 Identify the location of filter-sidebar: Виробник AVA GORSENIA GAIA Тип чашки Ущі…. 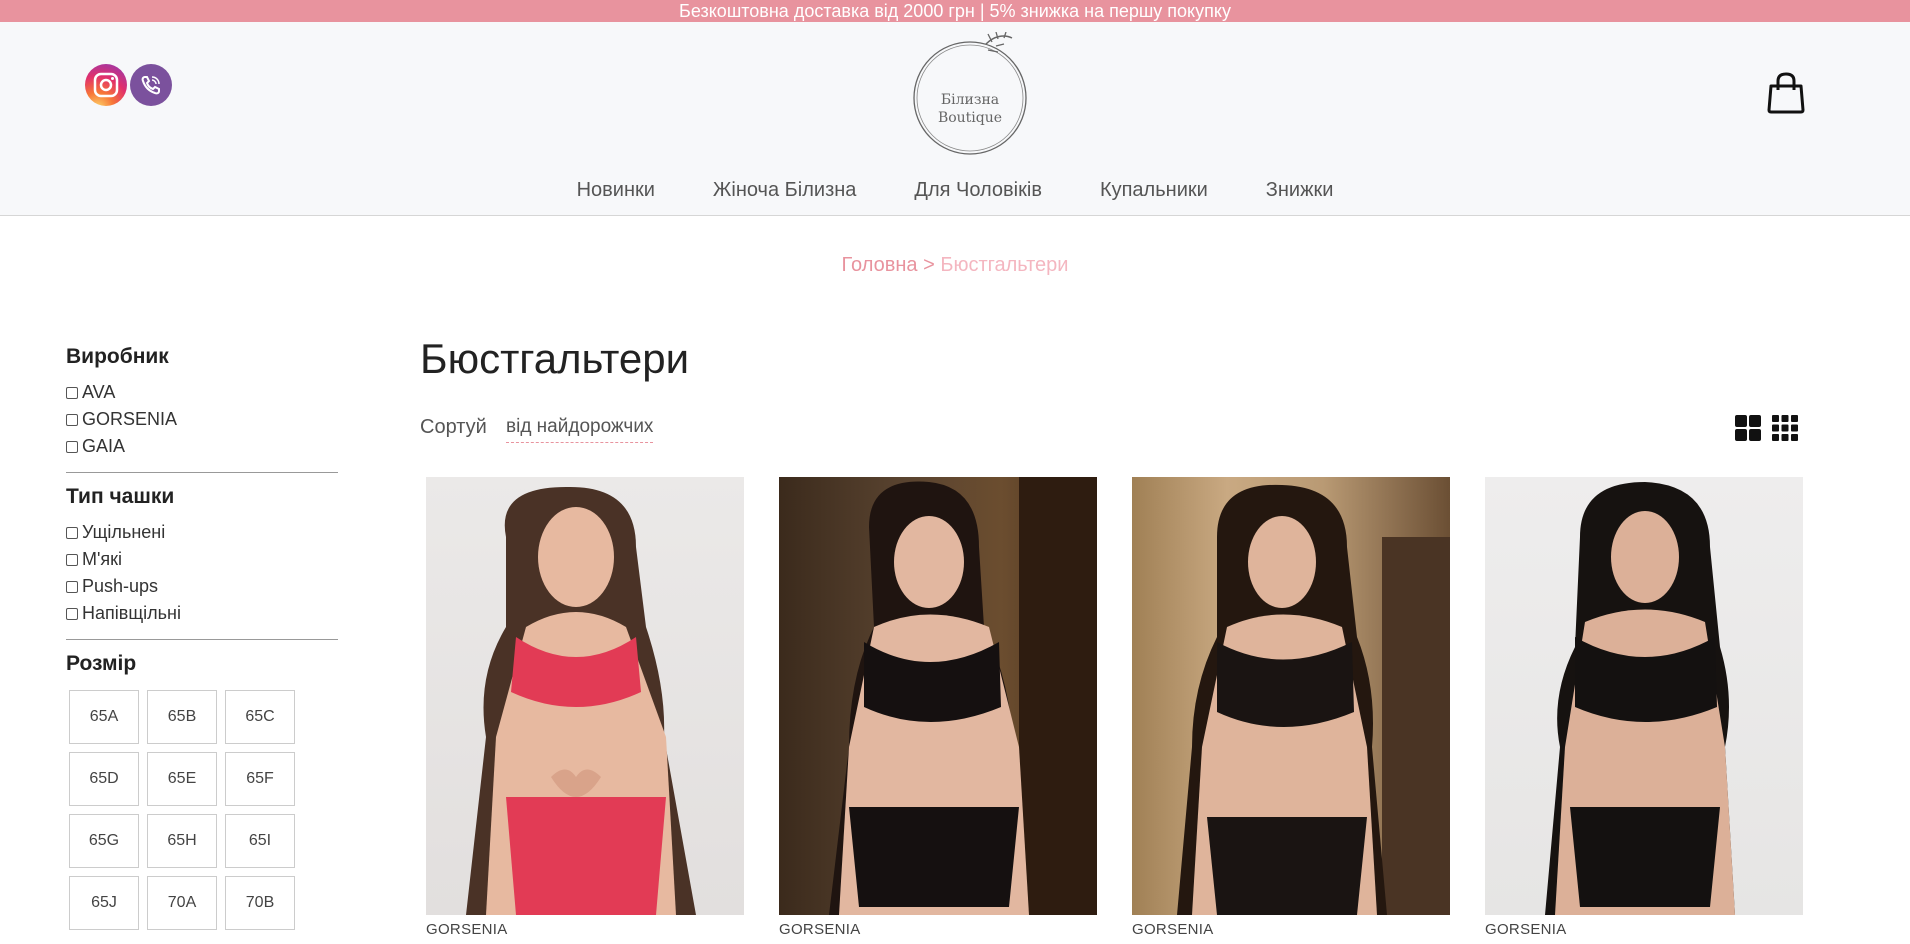
(202, 637).